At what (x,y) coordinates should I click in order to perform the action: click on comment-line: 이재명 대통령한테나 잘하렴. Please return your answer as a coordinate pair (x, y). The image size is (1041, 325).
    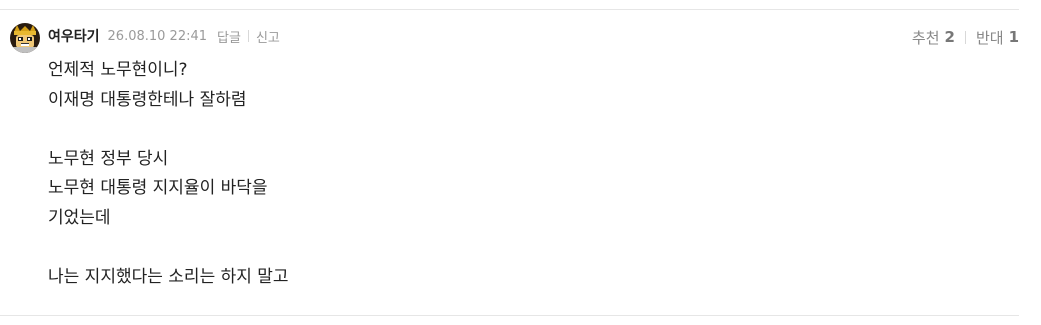
    Looking at the image, I should click on (147, 99).